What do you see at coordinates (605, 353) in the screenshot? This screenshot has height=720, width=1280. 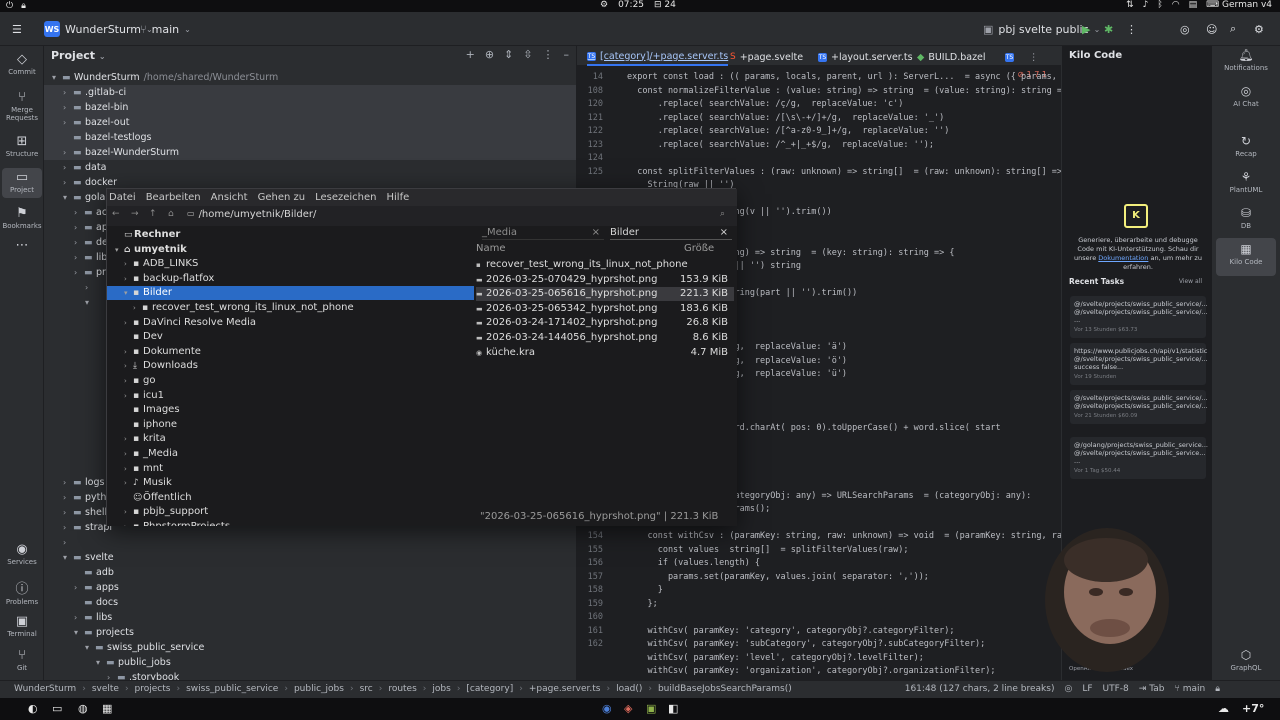 I see `file-row: ◉ küche.kra 4.7 MiB` at bounding box center [605, 353].